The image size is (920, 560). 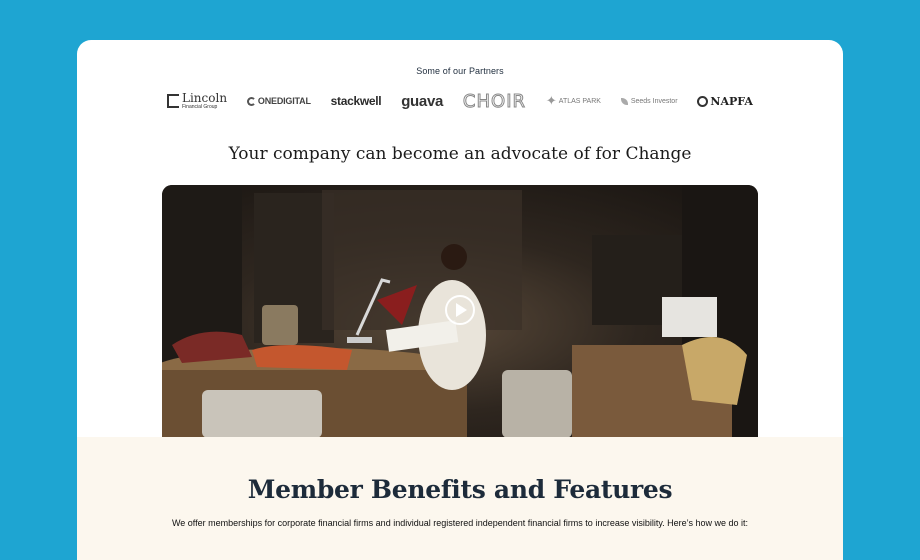 What do you see at coordinates (551, 100) in the screenshot?
I see `compass-star-icon: ✦` at bounding box center [551, 100].